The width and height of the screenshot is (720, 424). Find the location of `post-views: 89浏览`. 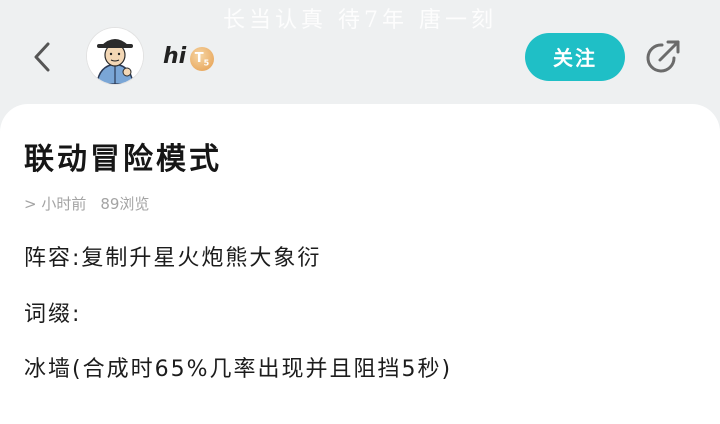

post-views: 89浏览 is located at coordinates (125, 204).